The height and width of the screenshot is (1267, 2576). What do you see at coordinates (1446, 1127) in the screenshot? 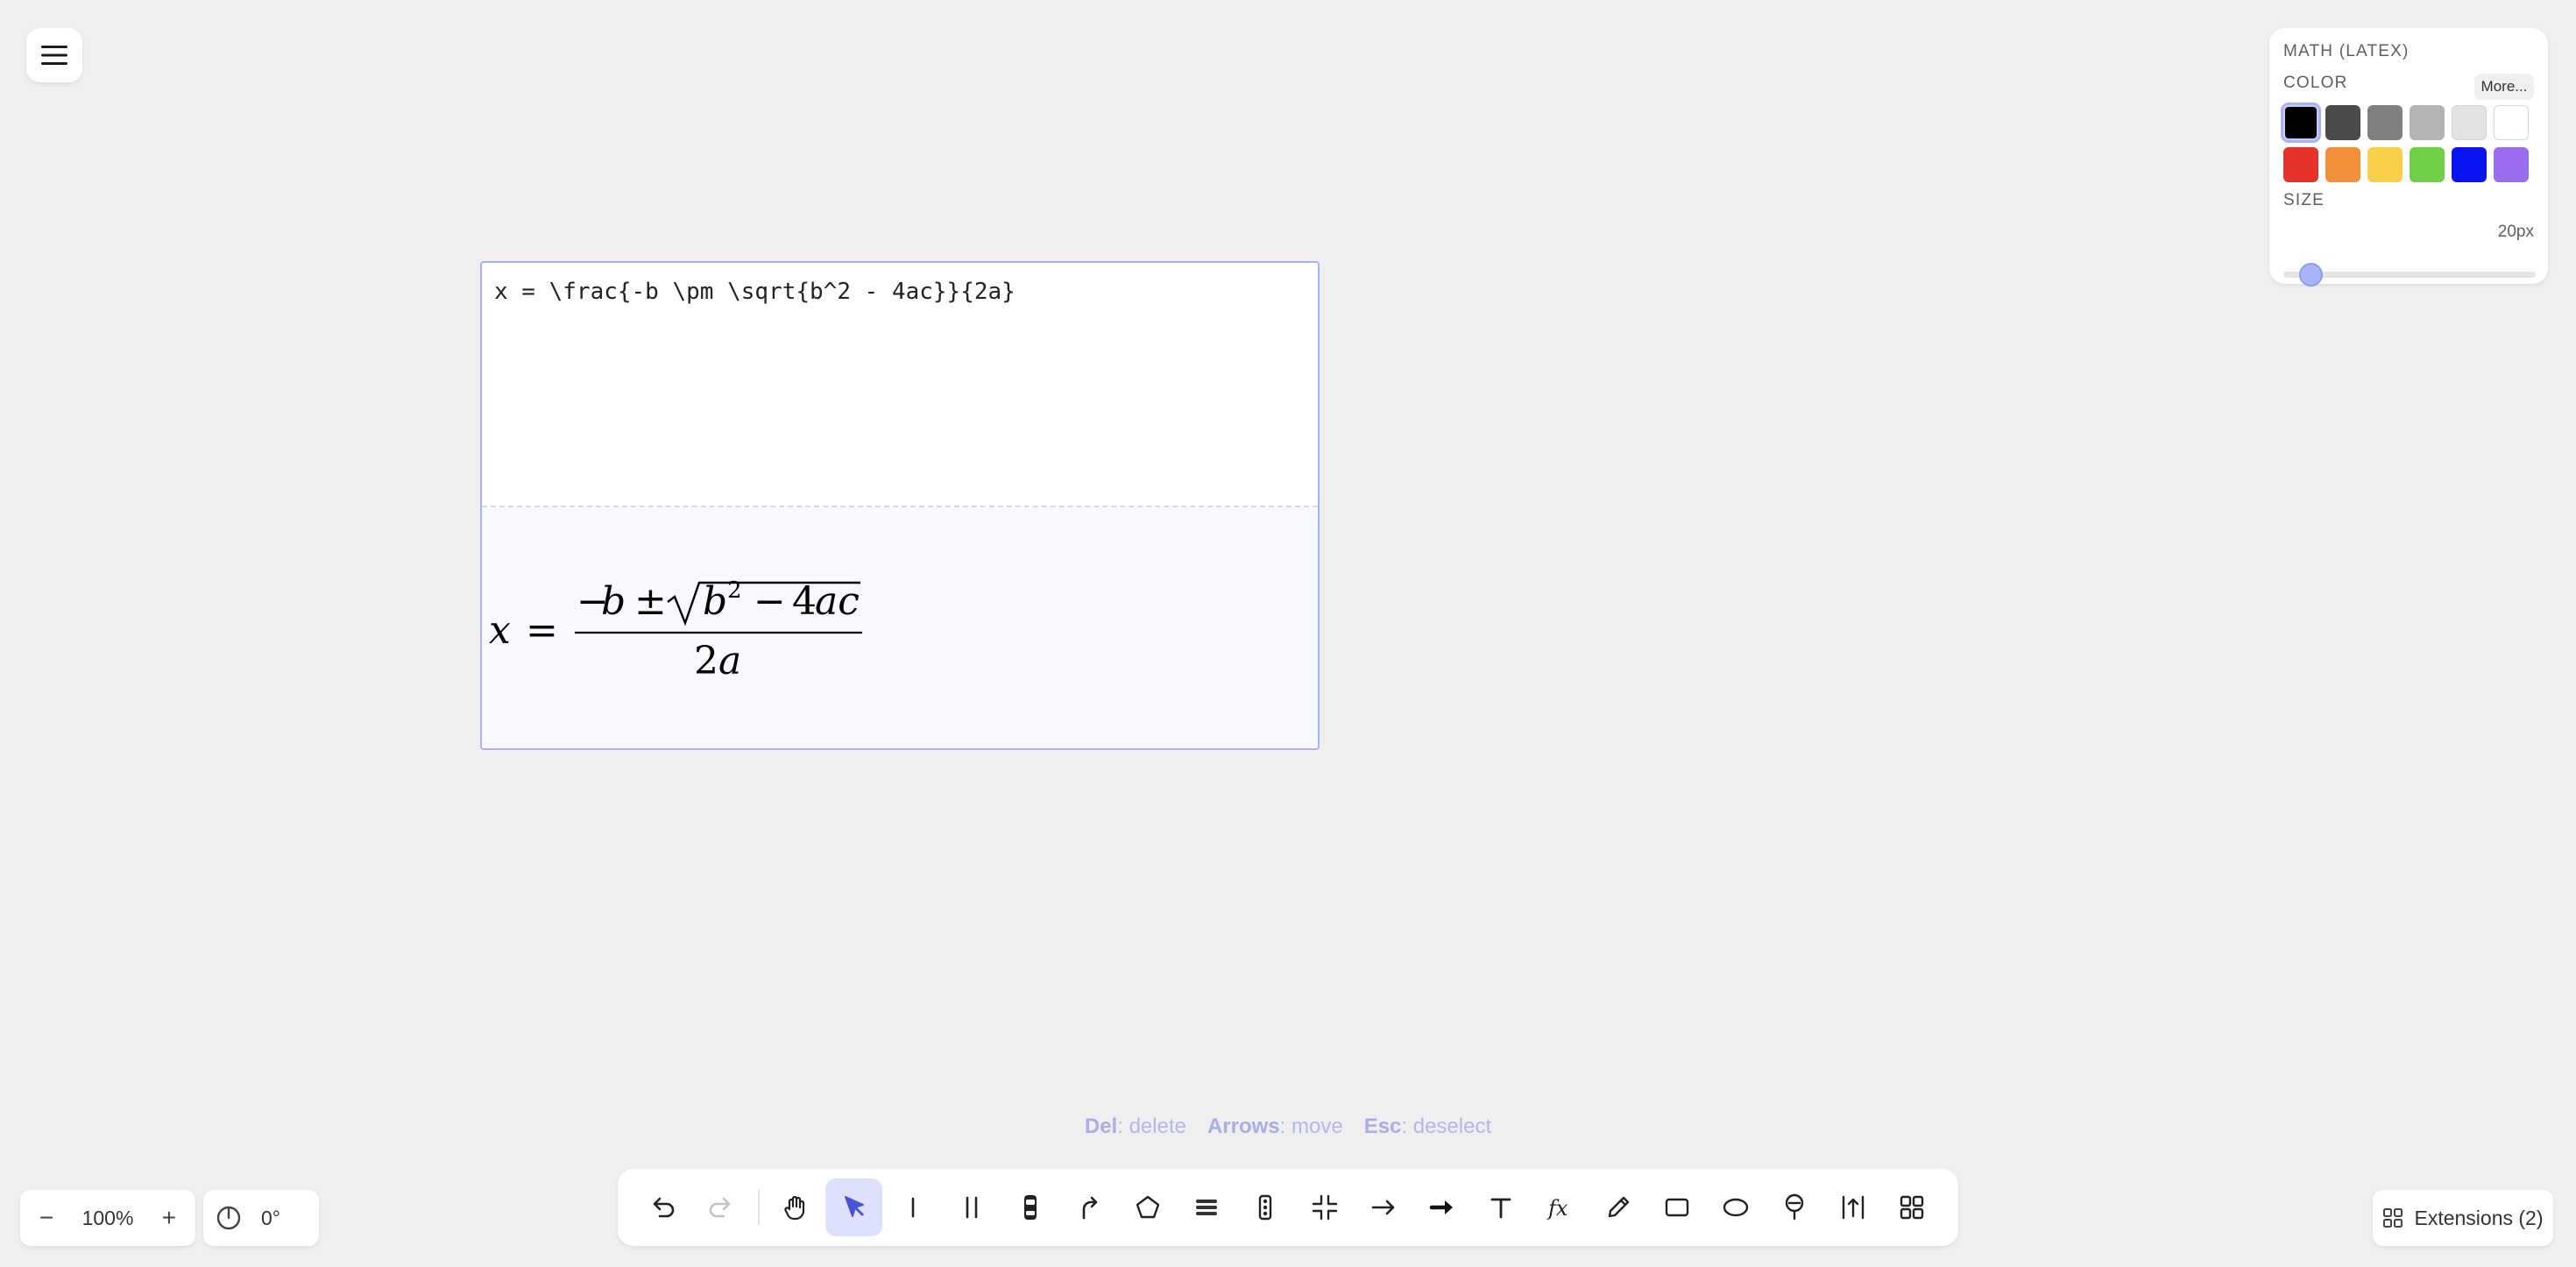
I see `hint-esc-action: : deselect` at bounding box center [1446, 1127].